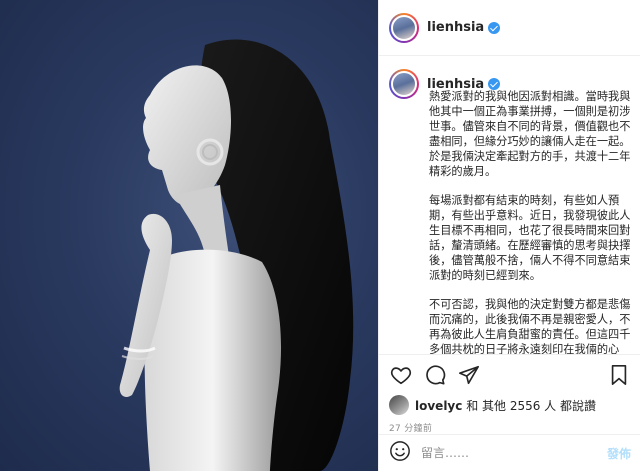 The image size is (640, 471). Describe the element at coordinates (619, 453) in the screenshot. I see `post-comment-button: 發佈` at that location.